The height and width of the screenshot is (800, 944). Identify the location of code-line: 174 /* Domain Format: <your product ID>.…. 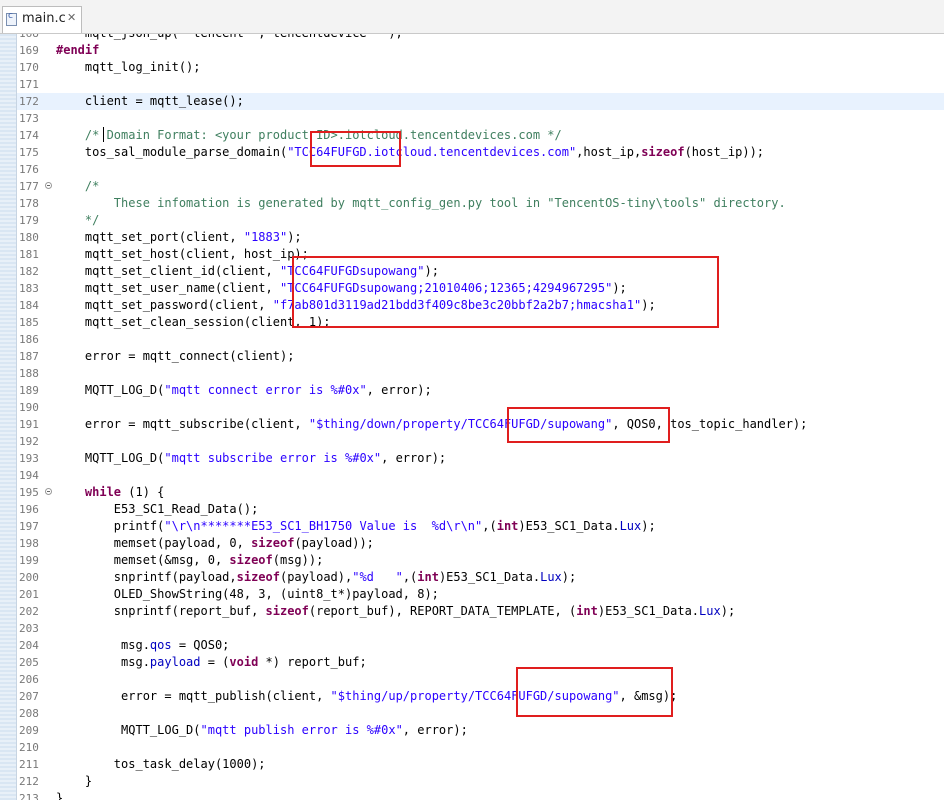
(480, 135).